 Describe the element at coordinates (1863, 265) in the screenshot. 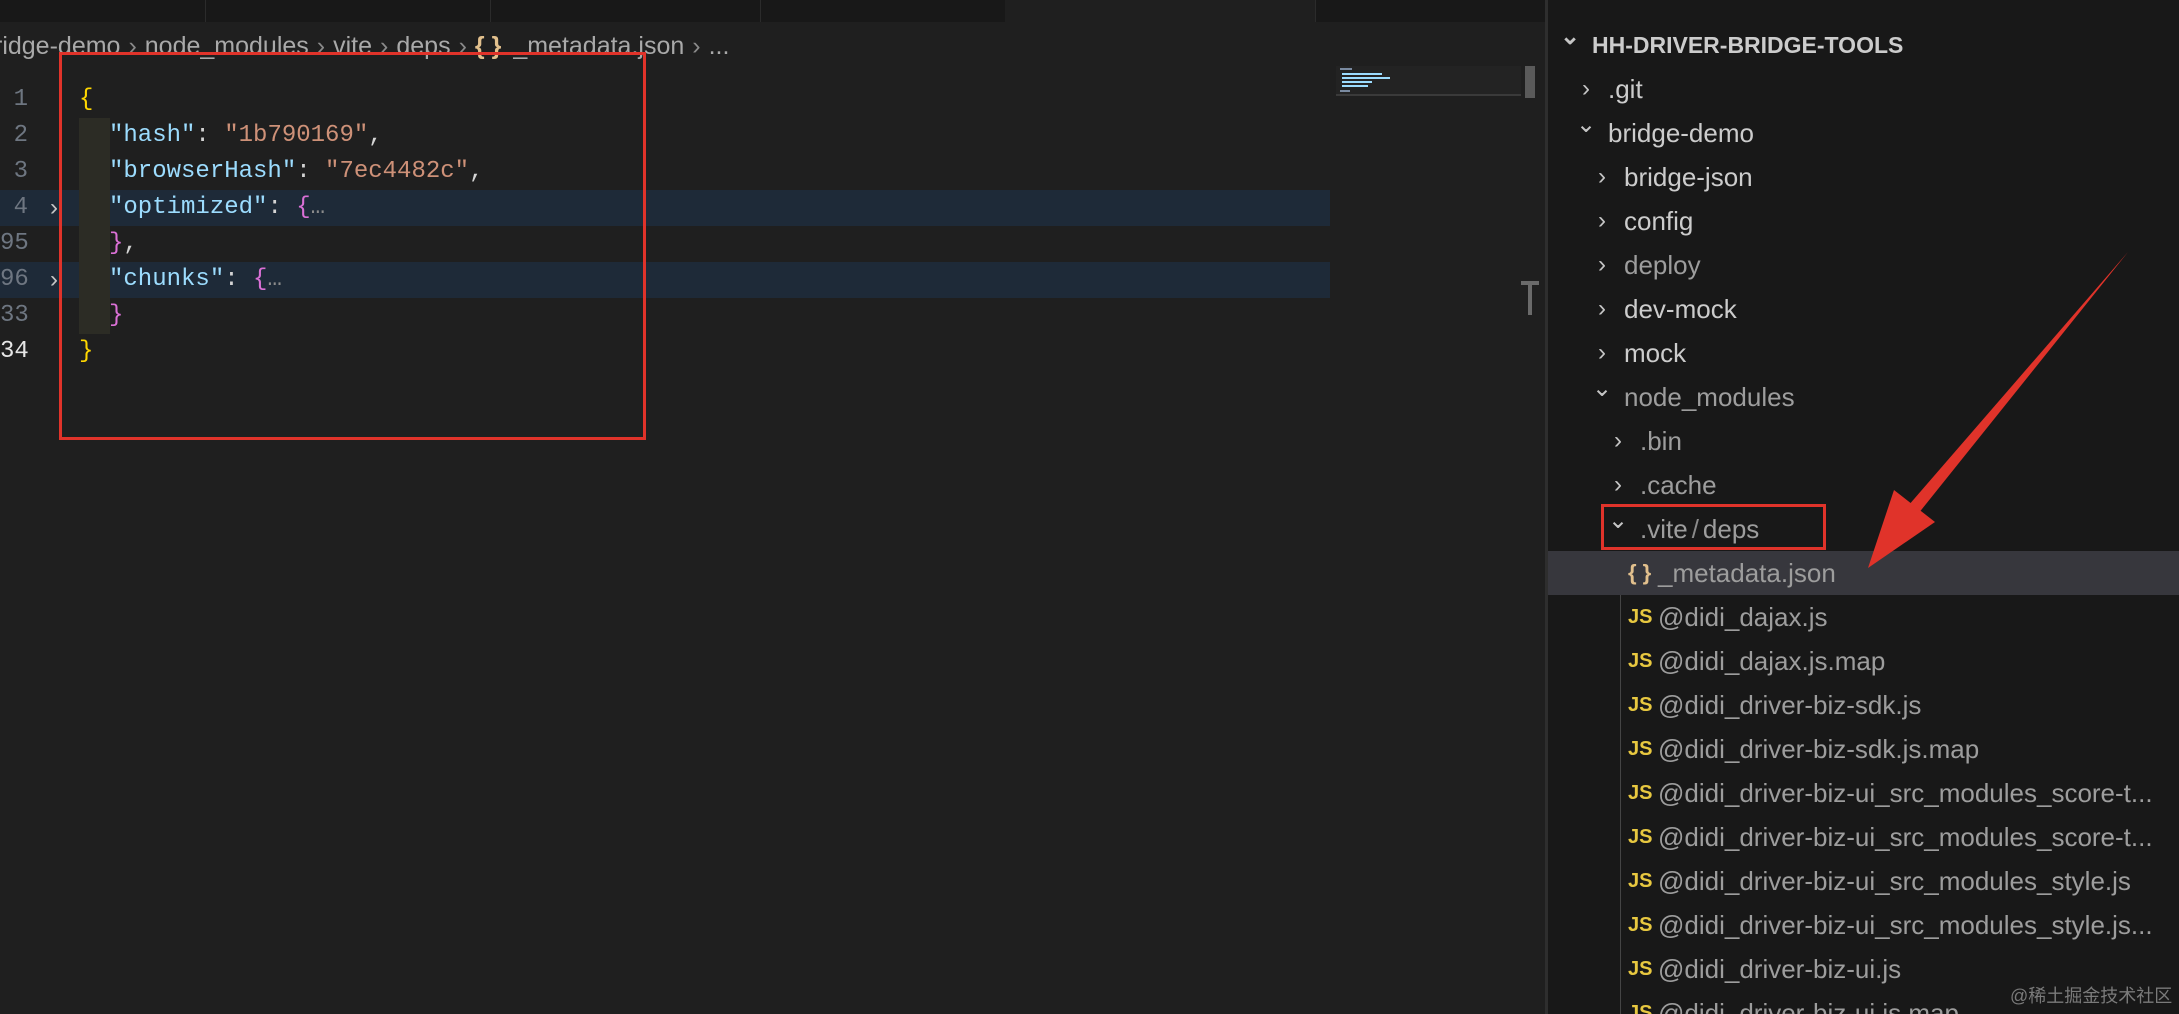

I see `explorer-folder: › deploy` at that location.